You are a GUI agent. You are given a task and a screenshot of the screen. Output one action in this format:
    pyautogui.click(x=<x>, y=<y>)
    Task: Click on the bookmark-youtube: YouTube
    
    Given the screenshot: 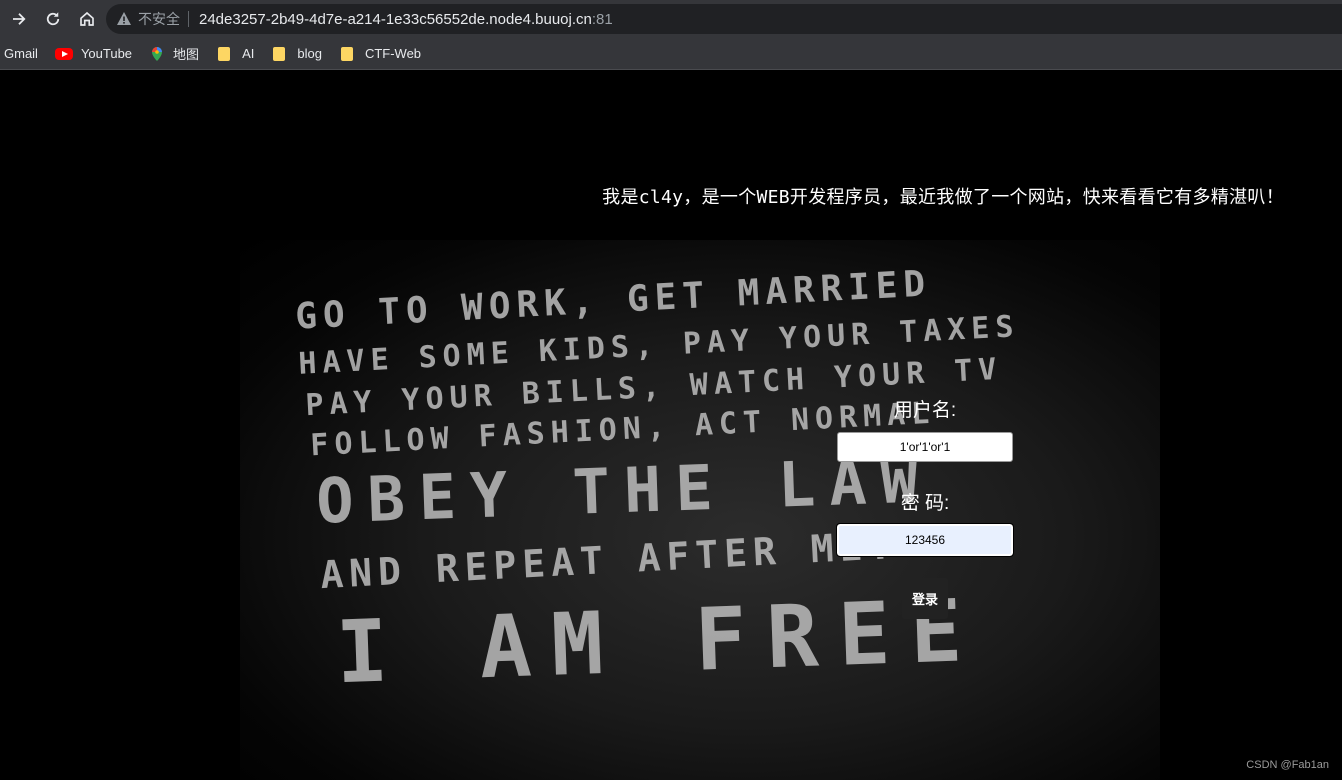 What is the action you would take?
    pyautogui.click(x=93, y=53)
    